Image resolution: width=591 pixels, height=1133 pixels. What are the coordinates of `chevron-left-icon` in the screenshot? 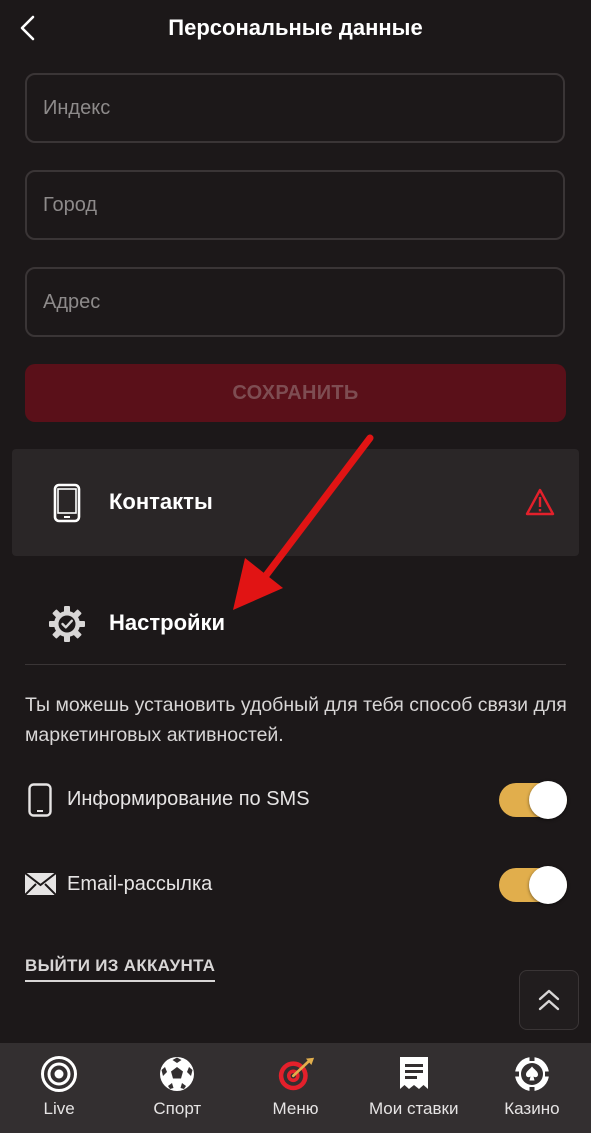 It's located at (27, 28).